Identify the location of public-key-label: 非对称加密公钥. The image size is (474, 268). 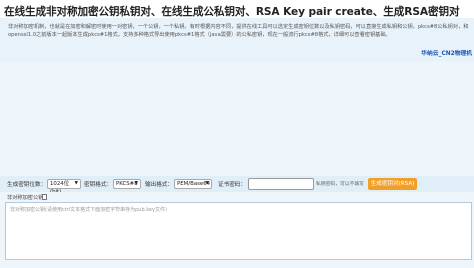
(25, 198).